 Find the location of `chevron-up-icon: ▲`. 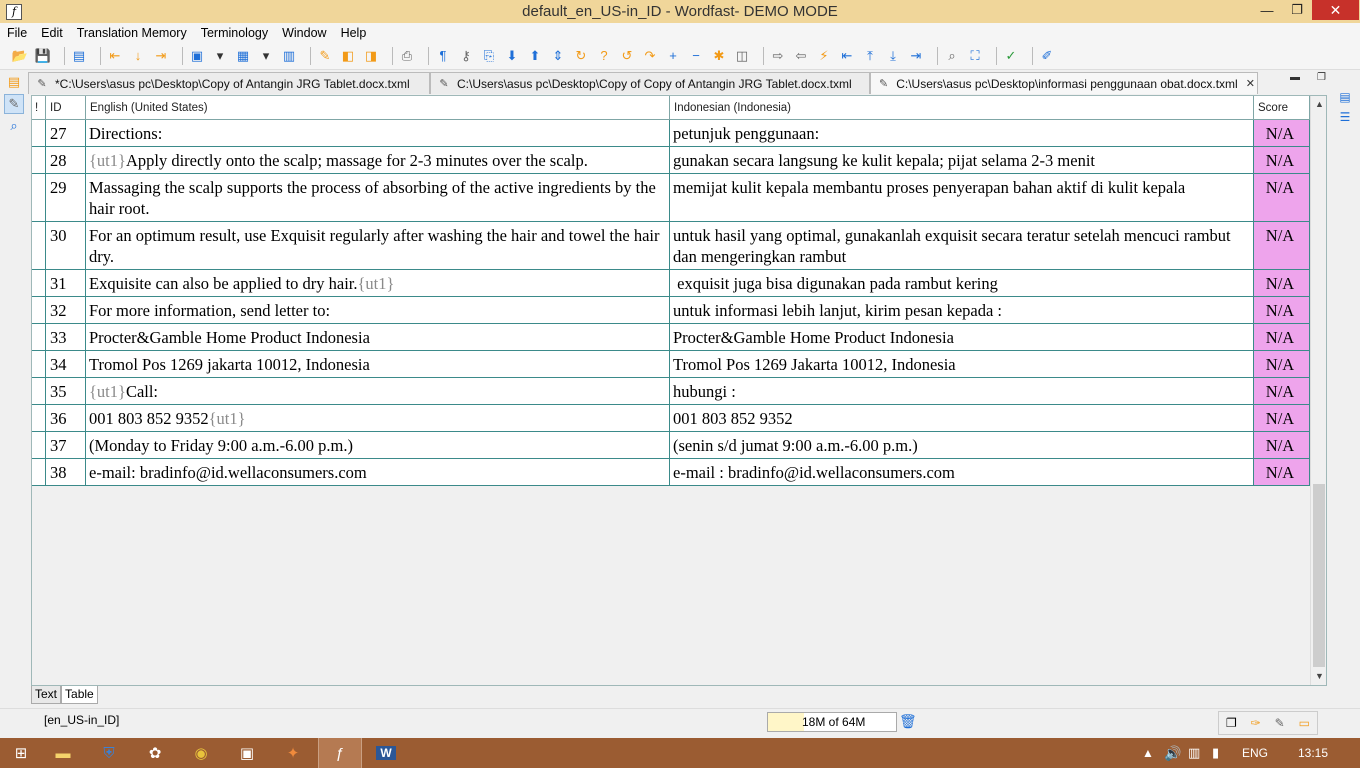

chevron-up-icon: ▲ is located at coordinates (1148, 753).